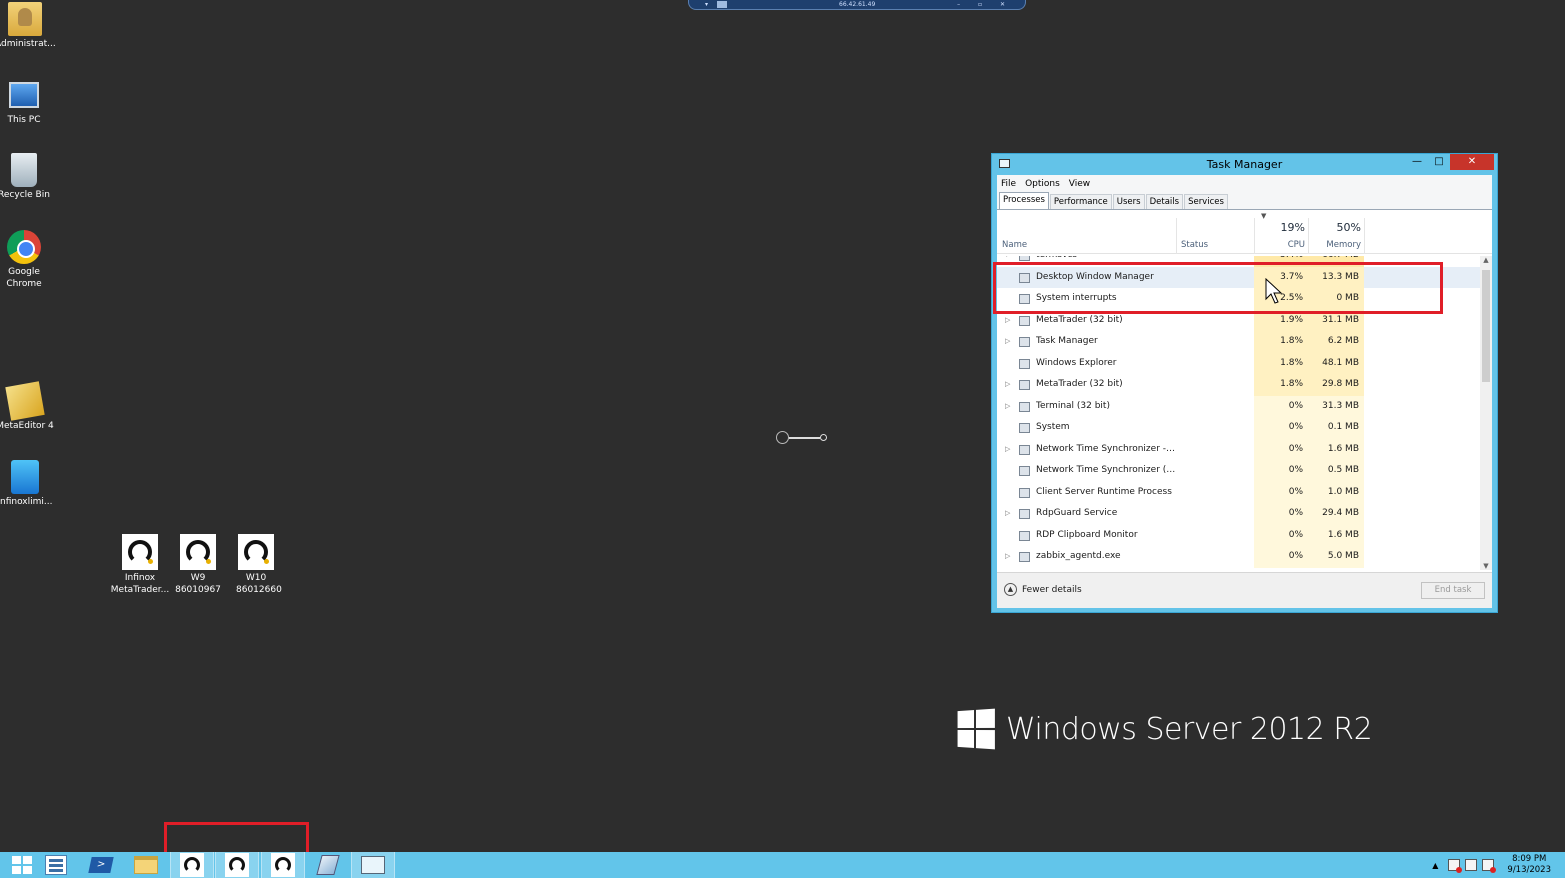  I want to click on process-memory: 5.0 MB, so click(1336, 557).